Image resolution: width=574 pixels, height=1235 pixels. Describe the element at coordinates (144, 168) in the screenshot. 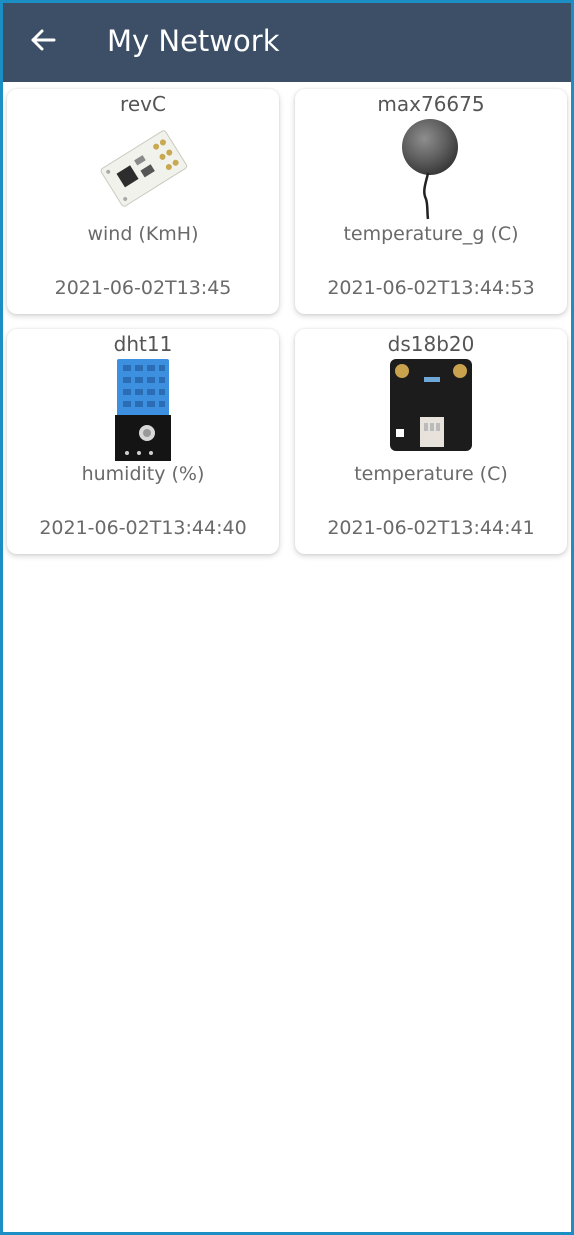

I see `wind-sensor-board-image` at that location.